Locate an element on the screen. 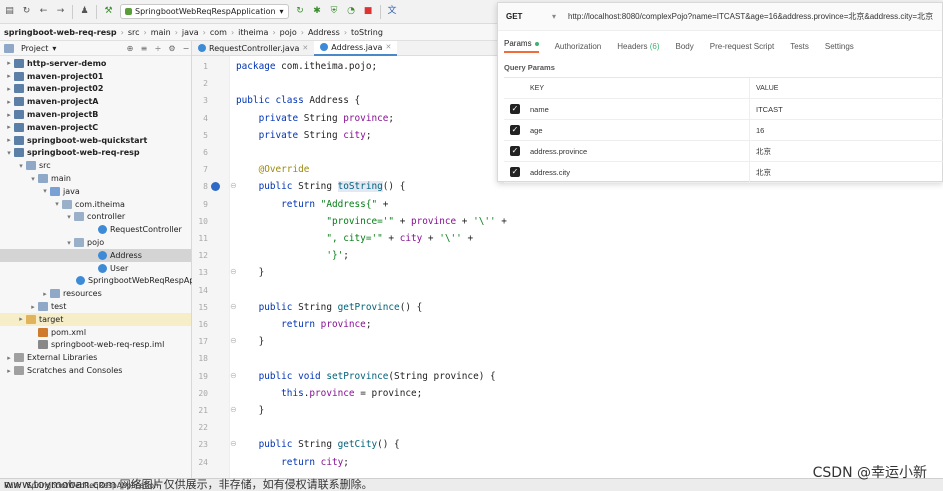  breadcrumb-item: com is located at coordinates (218, 32).